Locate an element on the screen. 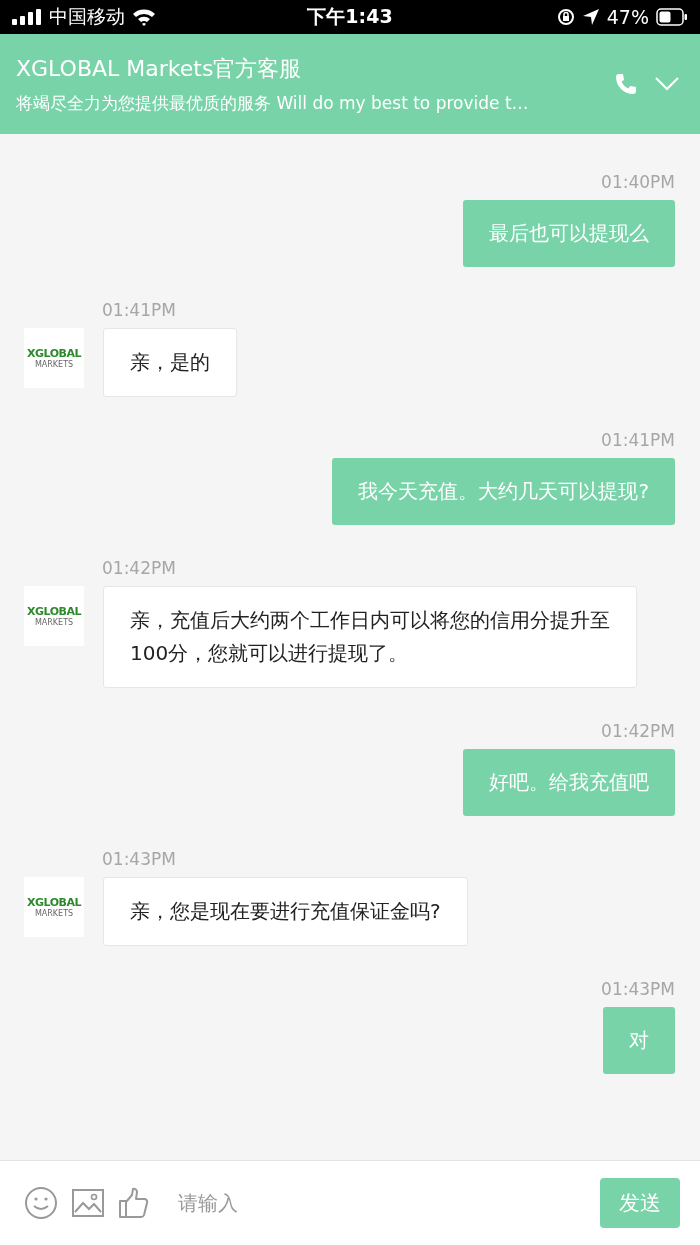 The width and height of the screenshot is (700, 1245). location-icon is located at coordinates (590, 17).